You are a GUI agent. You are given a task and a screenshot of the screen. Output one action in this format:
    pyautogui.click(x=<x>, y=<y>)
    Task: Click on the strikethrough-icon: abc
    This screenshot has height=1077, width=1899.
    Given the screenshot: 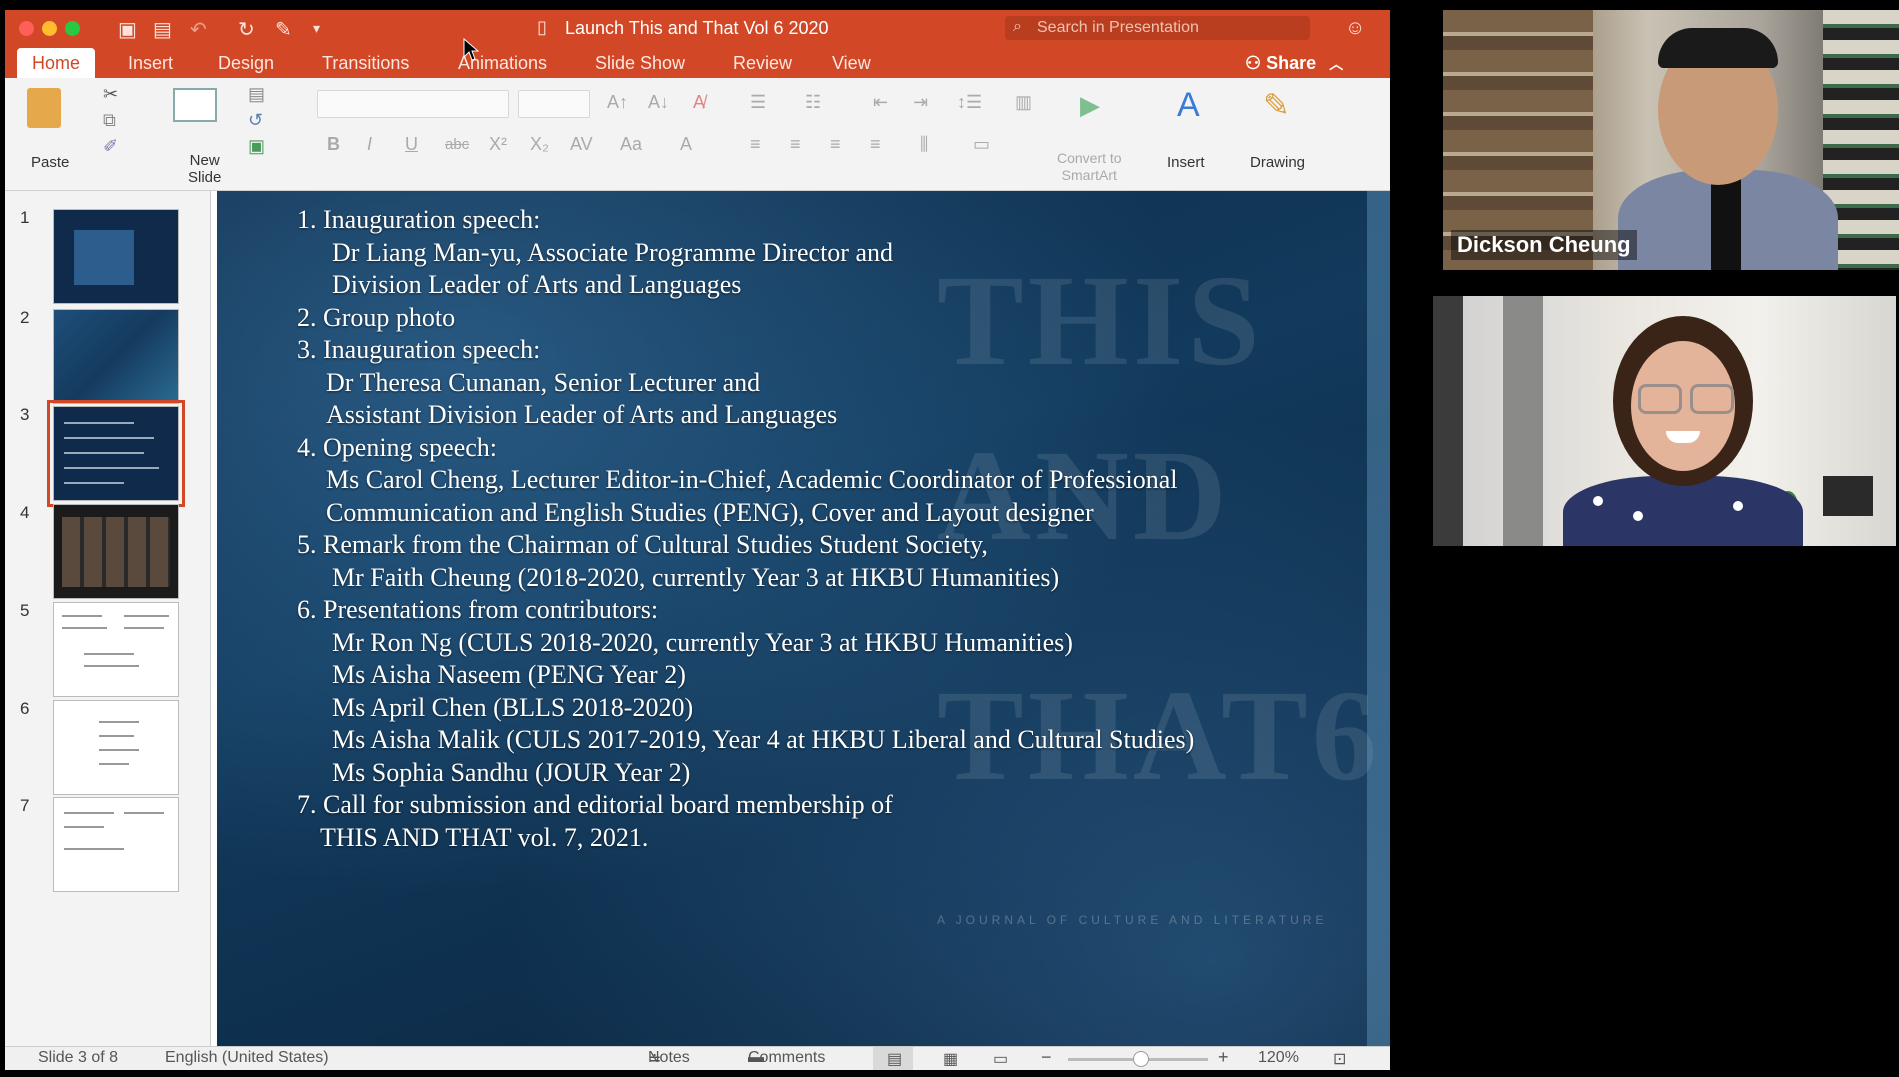 What is the action you would take?
    pyautogui.click(x=457, y=144)
    